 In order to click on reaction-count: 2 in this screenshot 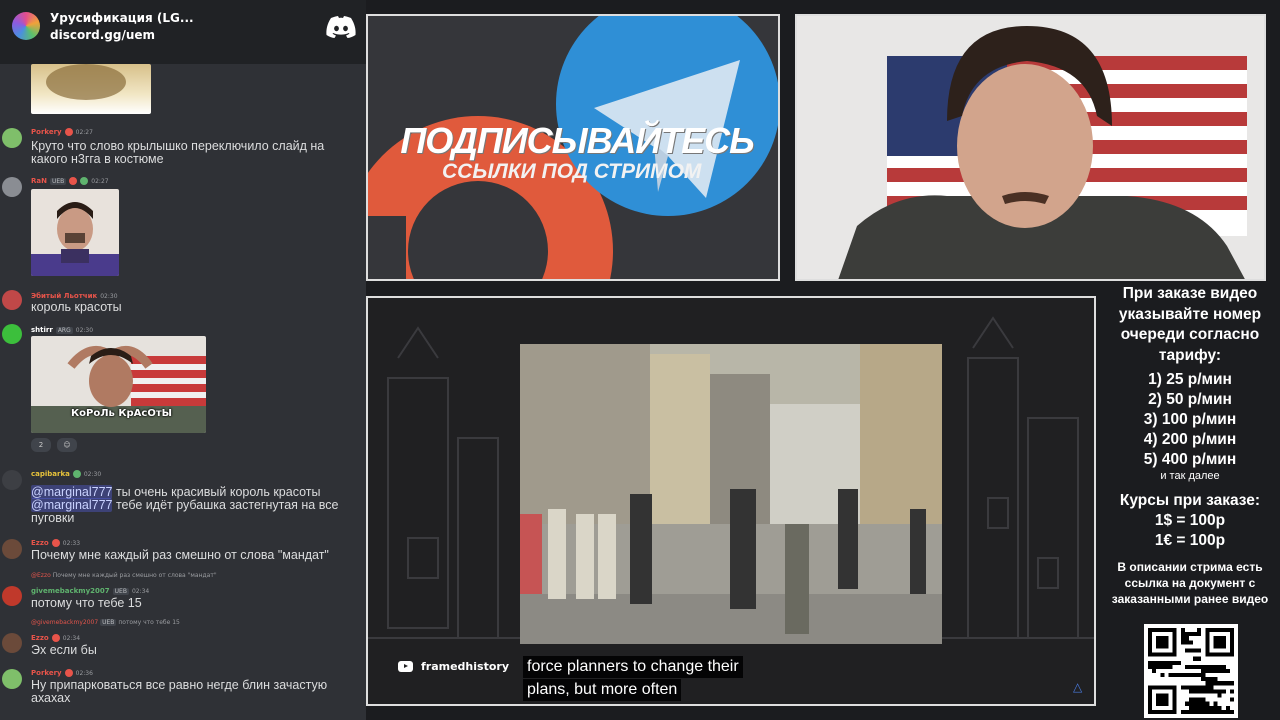, I will do `click(41, 445)`.